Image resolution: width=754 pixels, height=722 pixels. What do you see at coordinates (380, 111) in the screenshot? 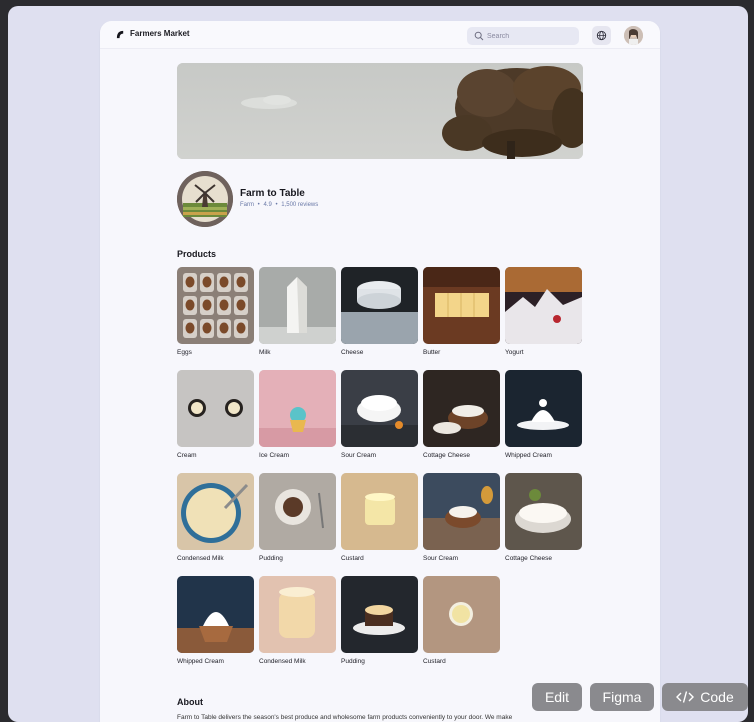
I see `banner-image` at bounding box center [380, 111].